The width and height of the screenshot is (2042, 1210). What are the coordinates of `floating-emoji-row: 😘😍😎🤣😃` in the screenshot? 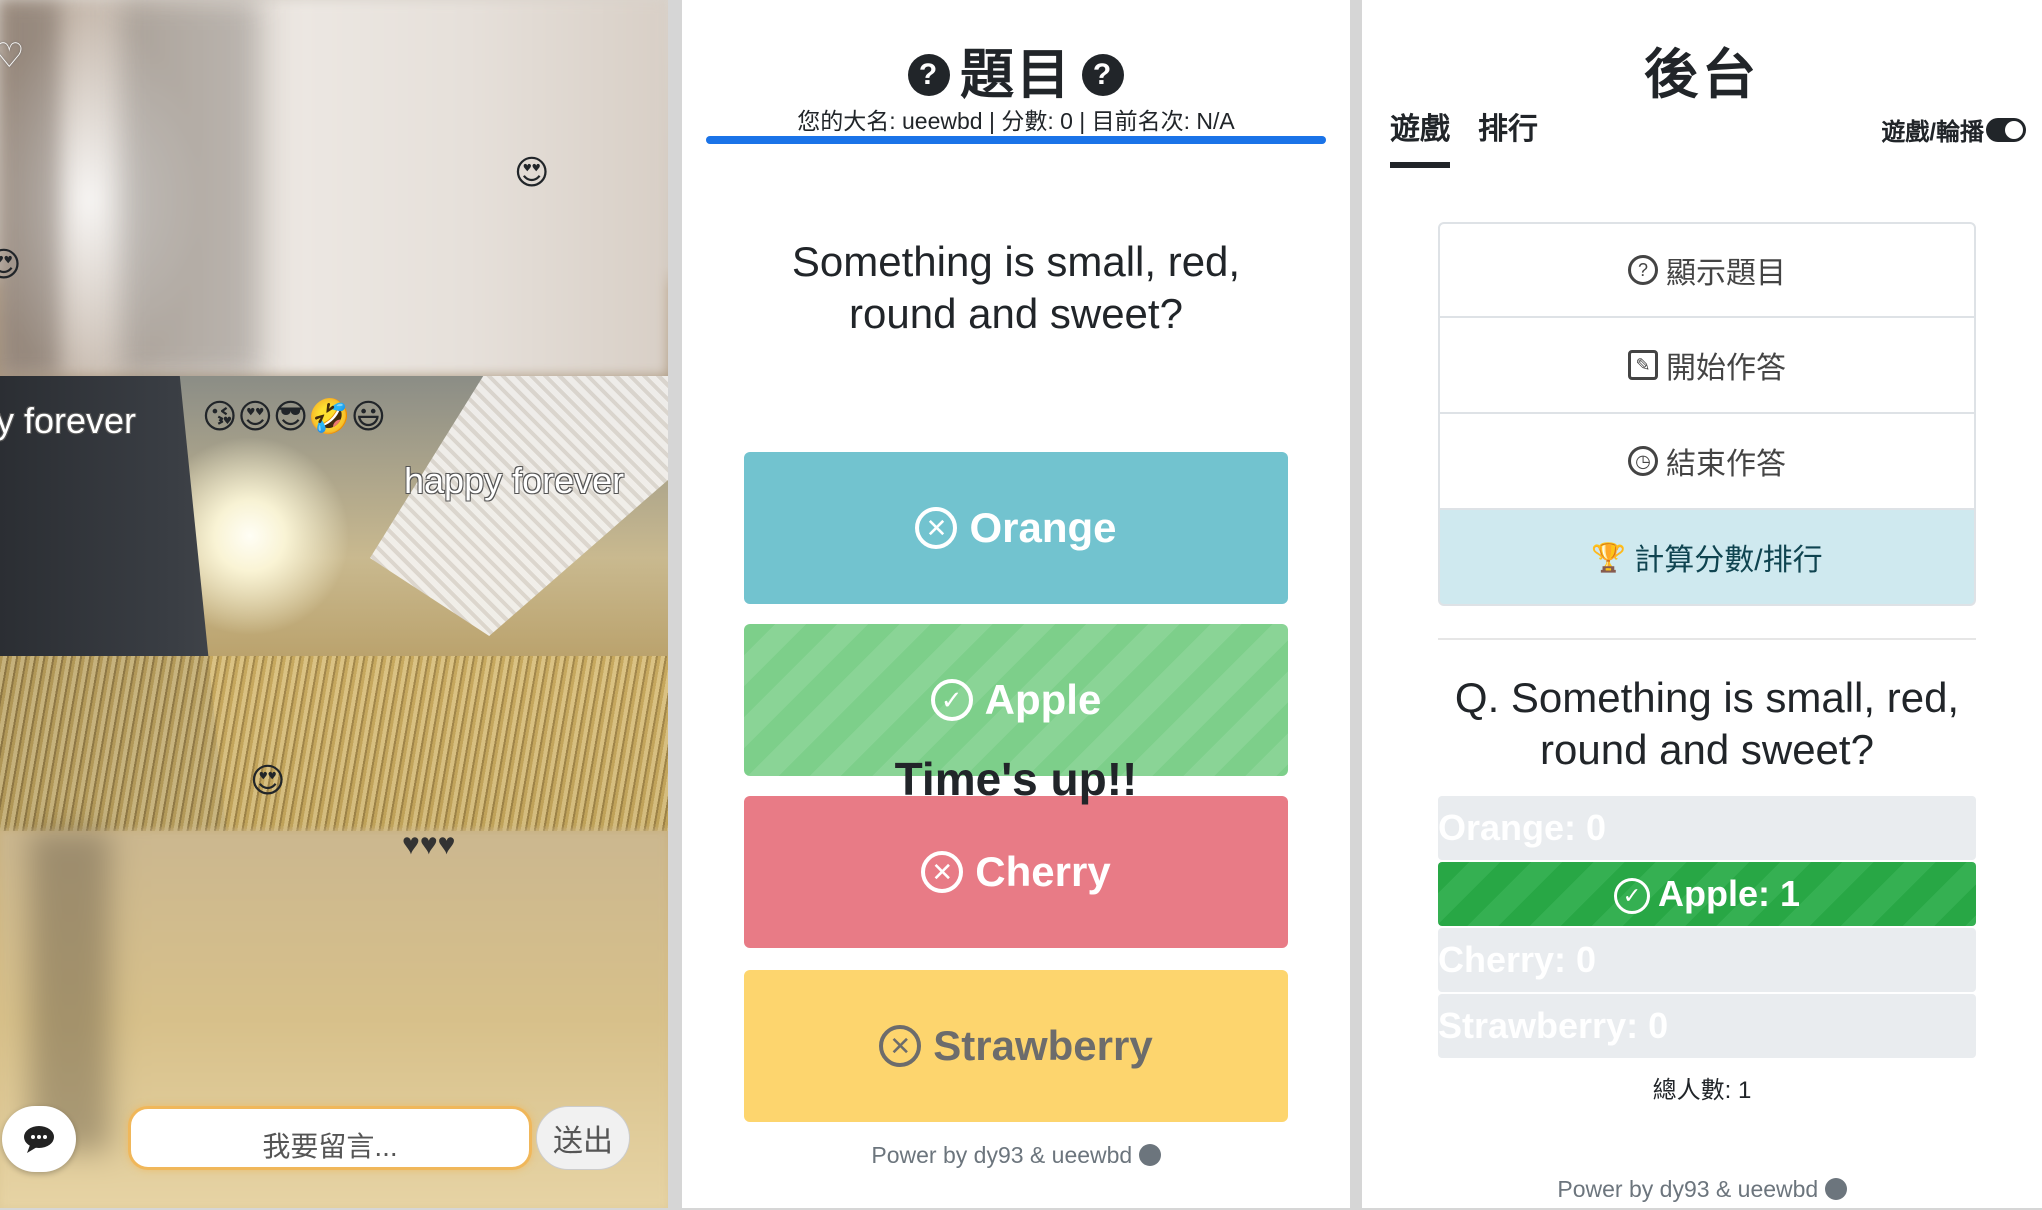 It's located at (294, 417).